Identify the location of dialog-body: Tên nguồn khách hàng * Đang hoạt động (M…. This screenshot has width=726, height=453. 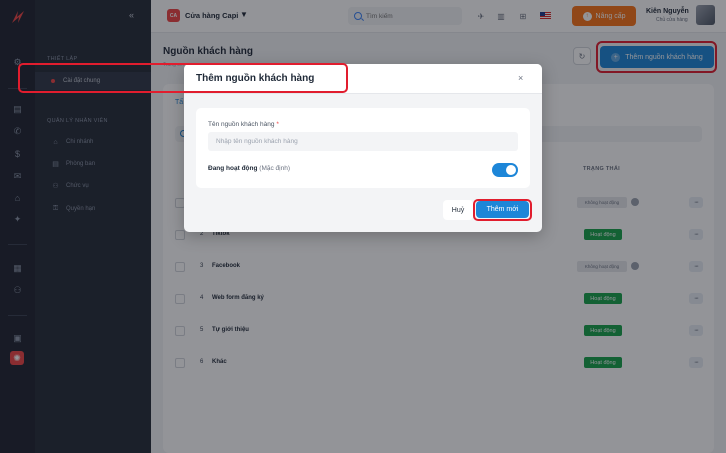
(363, 148).